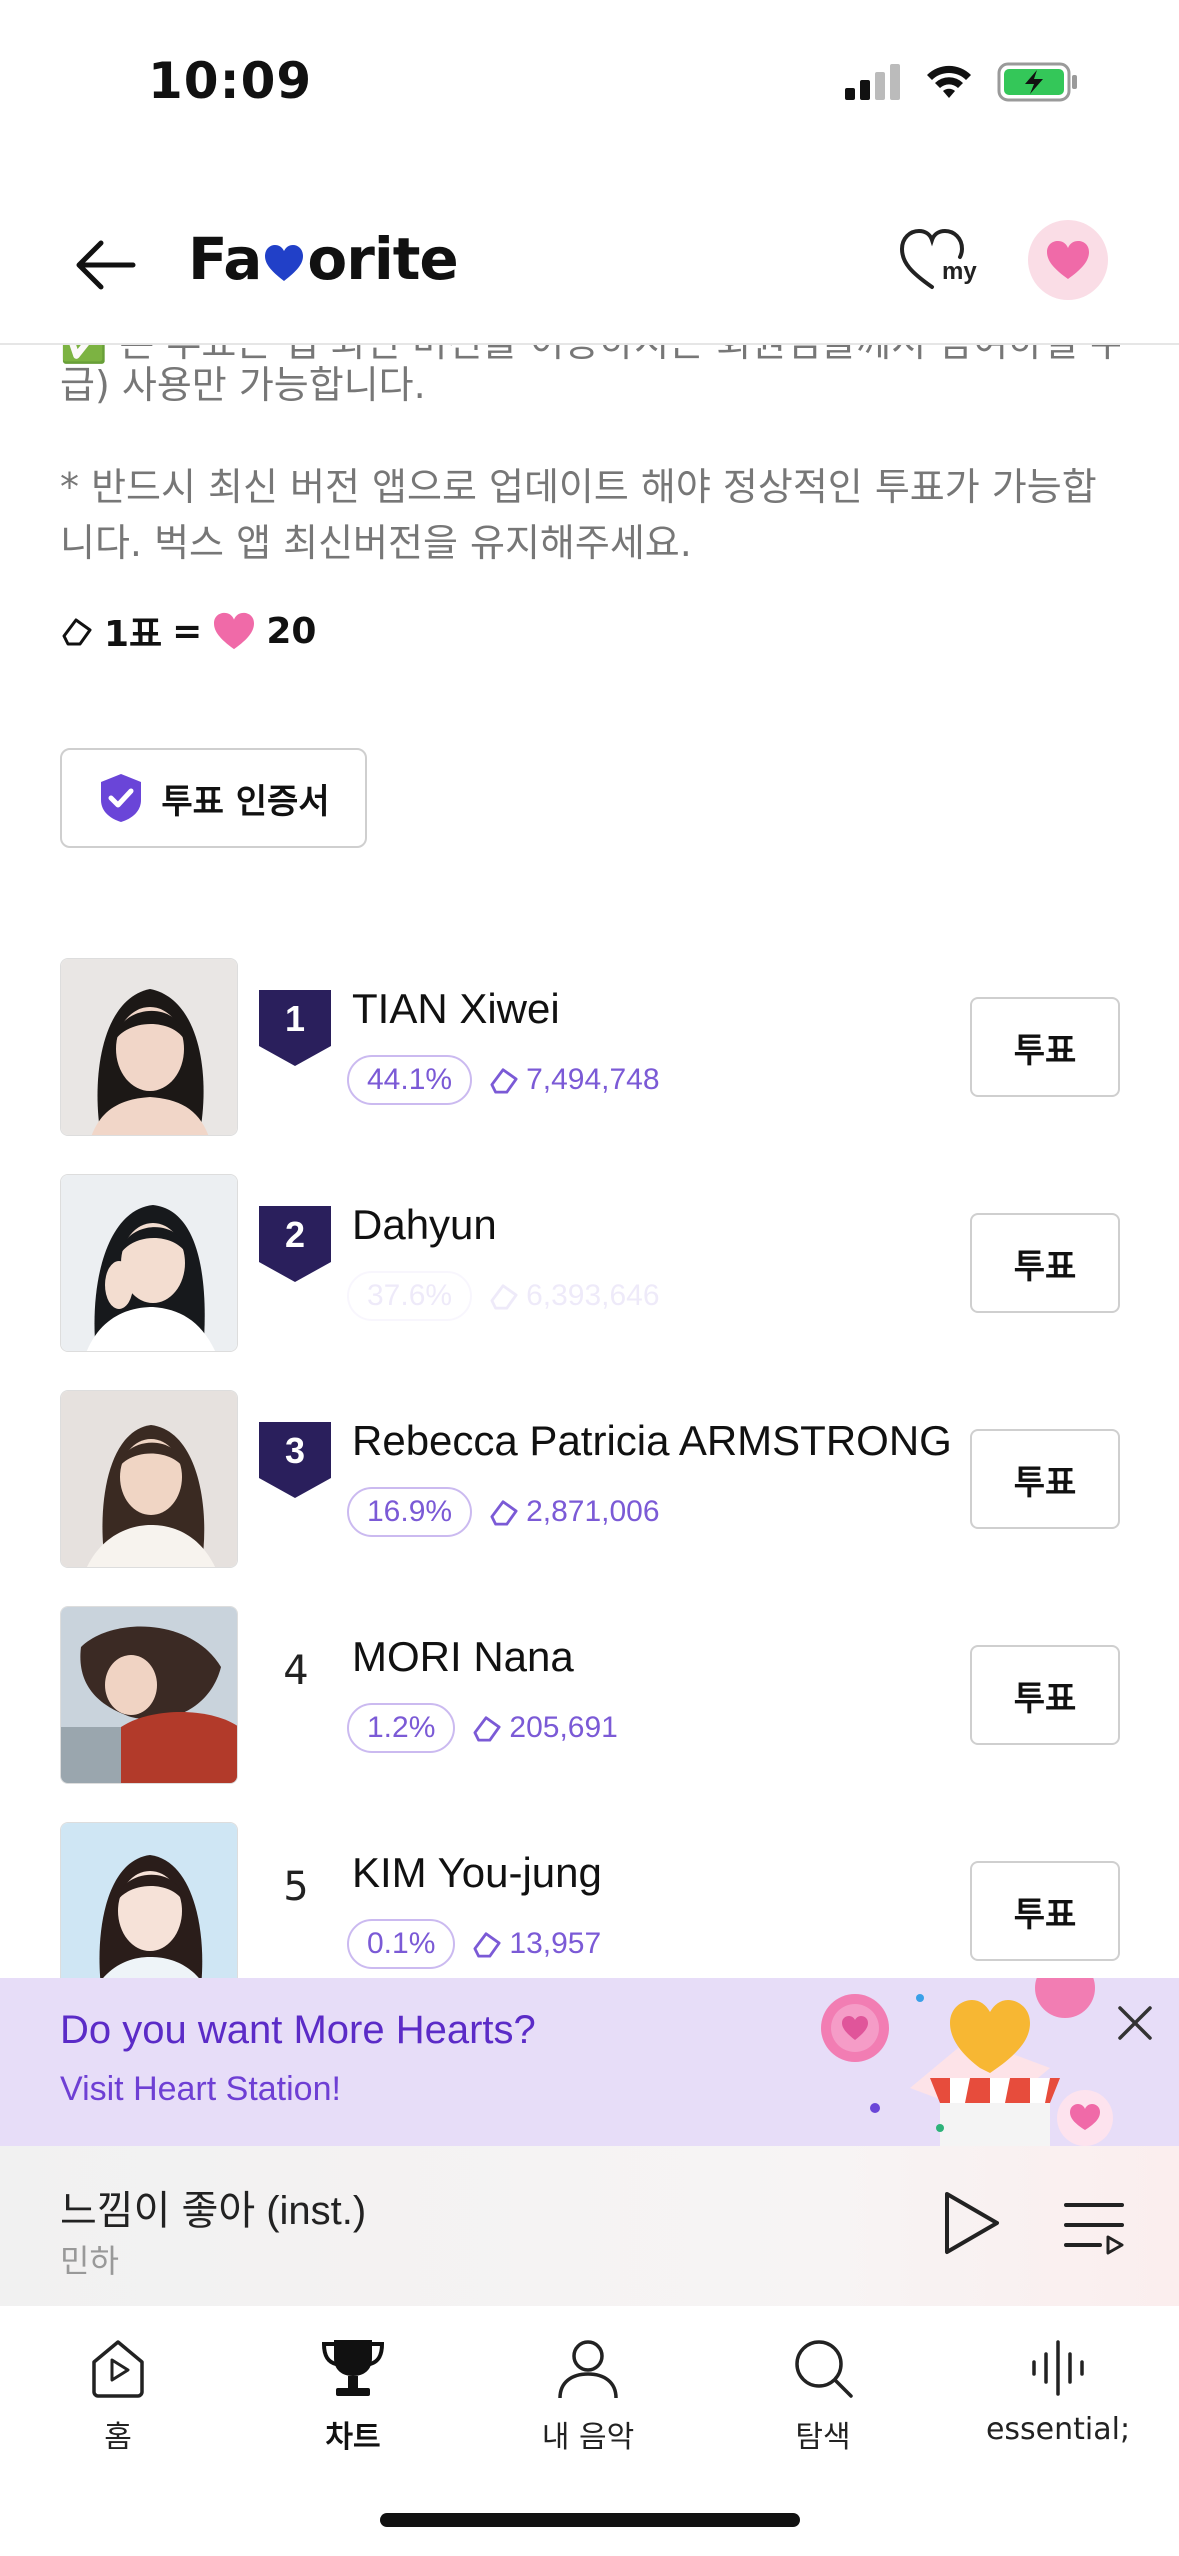  What do you see at coordinates (200, 2089) in the screenshot?
I see `promo-subtitle: Visit Heart Station!` at bounding box center [200, 2089].